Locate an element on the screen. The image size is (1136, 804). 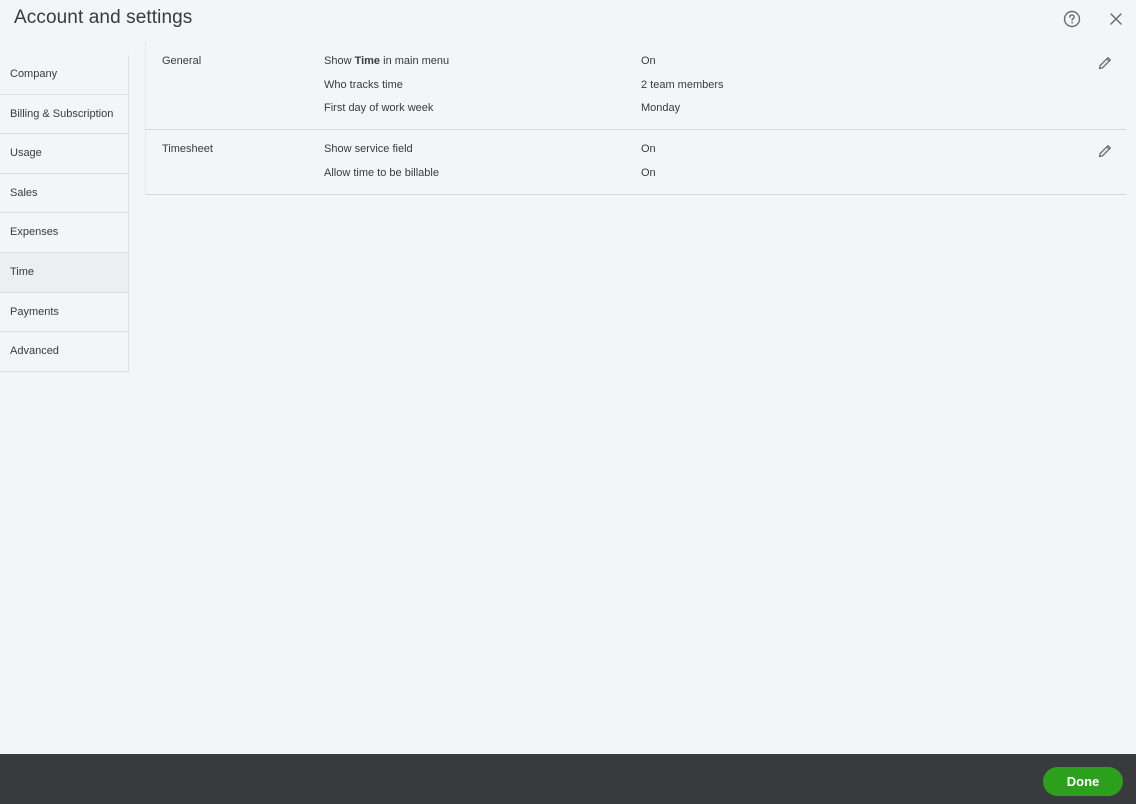
show-time-label-pre: Show is located at coordinates (339, 61).